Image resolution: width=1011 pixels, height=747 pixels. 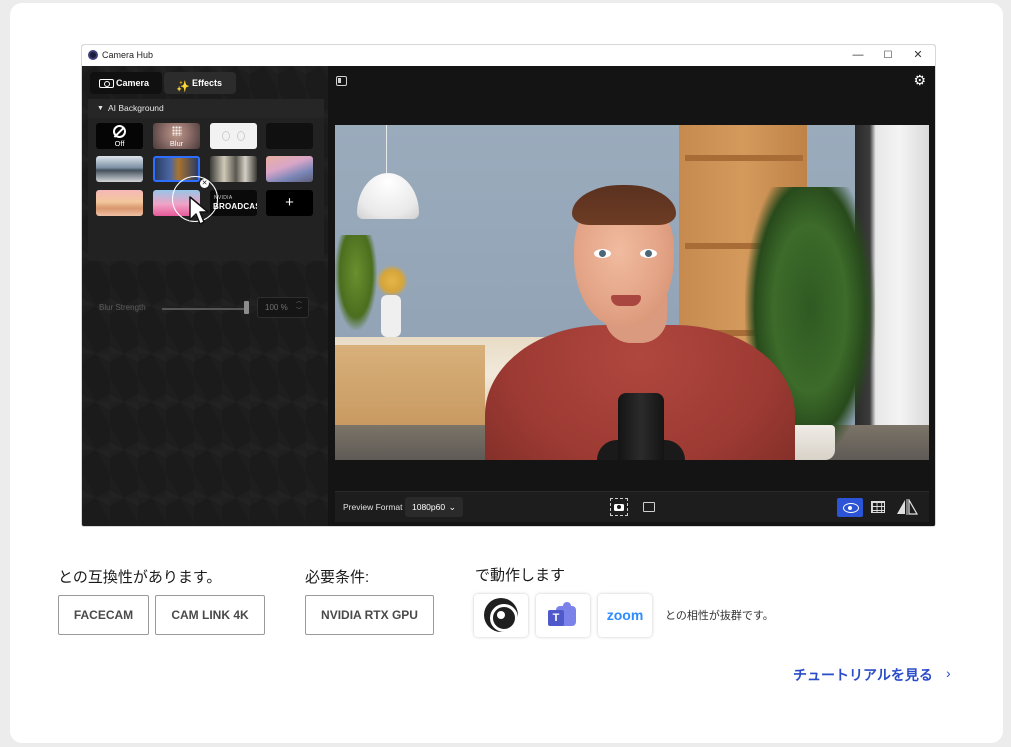 I want to click on close-button: ✕, so click(x=918, y=55).